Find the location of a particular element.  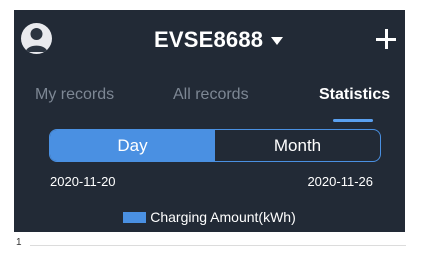

period-segmented-control: Day Month is located at coordinates (215, 145).